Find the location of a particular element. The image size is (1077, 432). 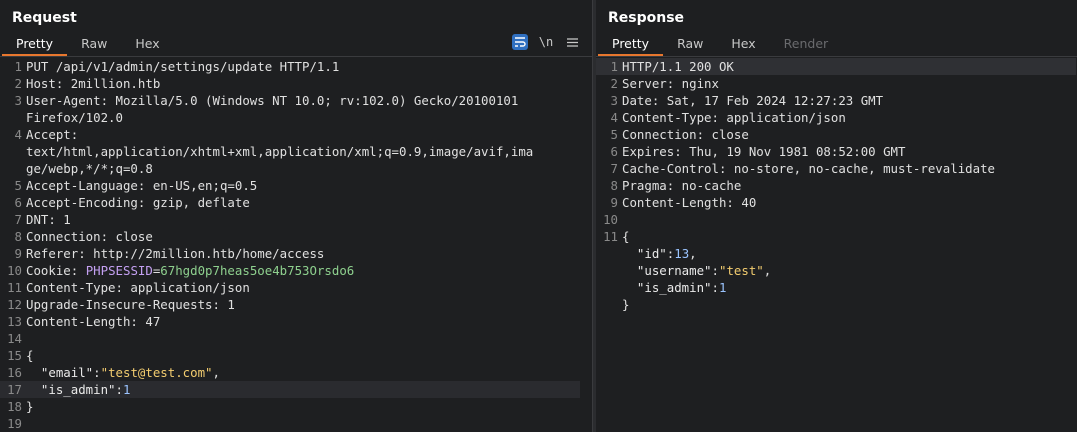

request-tabs: Pretty Raw Hex \n is located at coordinates (296, 44).